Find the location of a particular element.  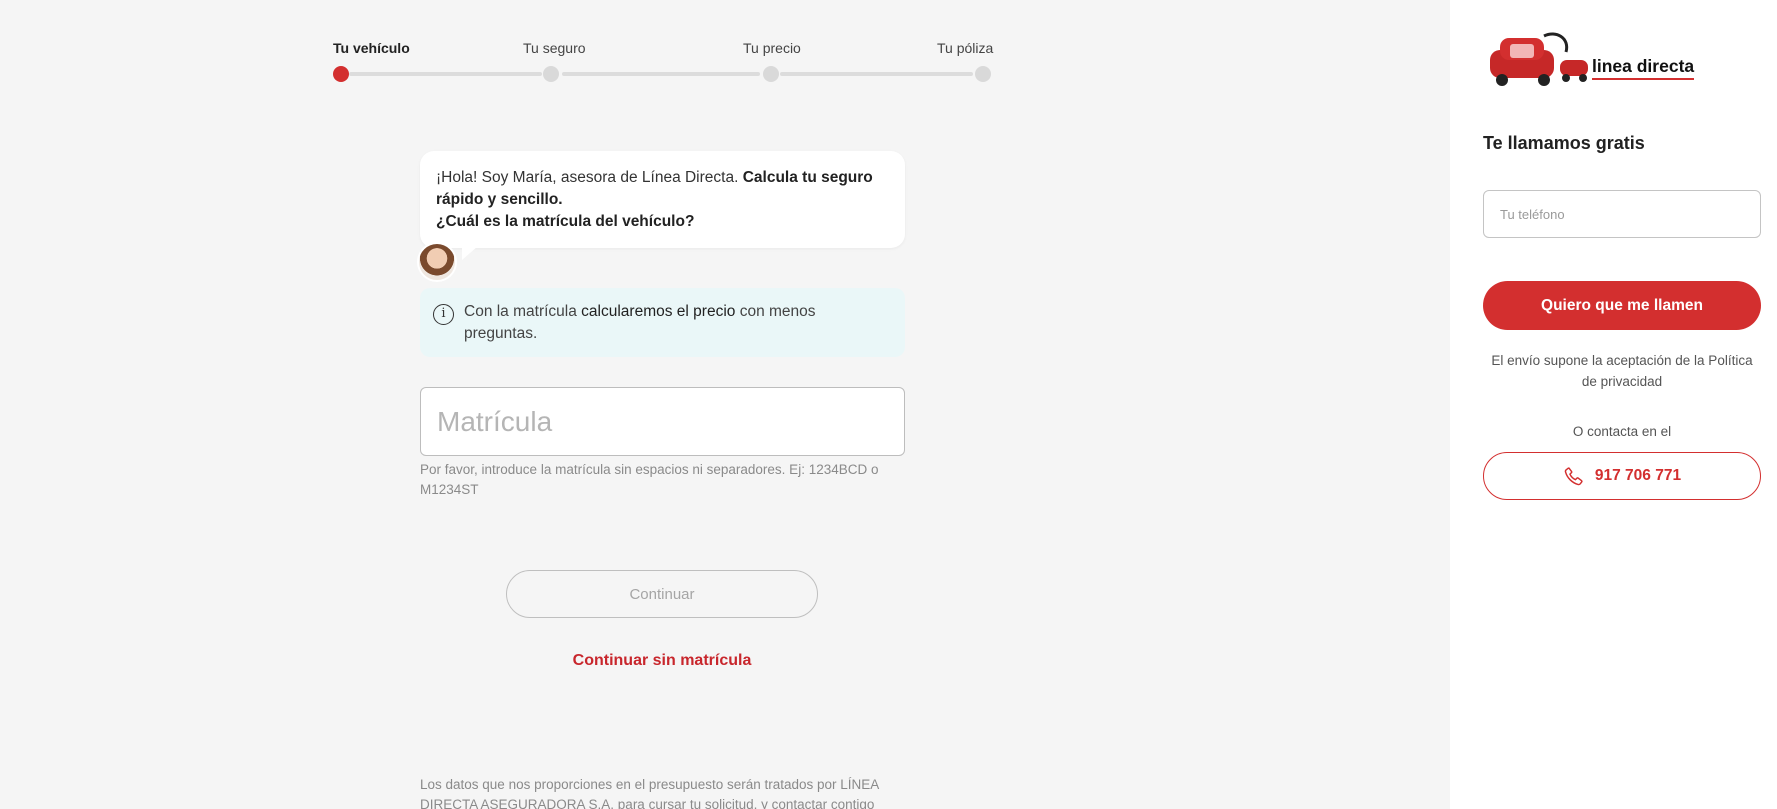

phone-car-logo-icon is located at coordinates (1539, 59).